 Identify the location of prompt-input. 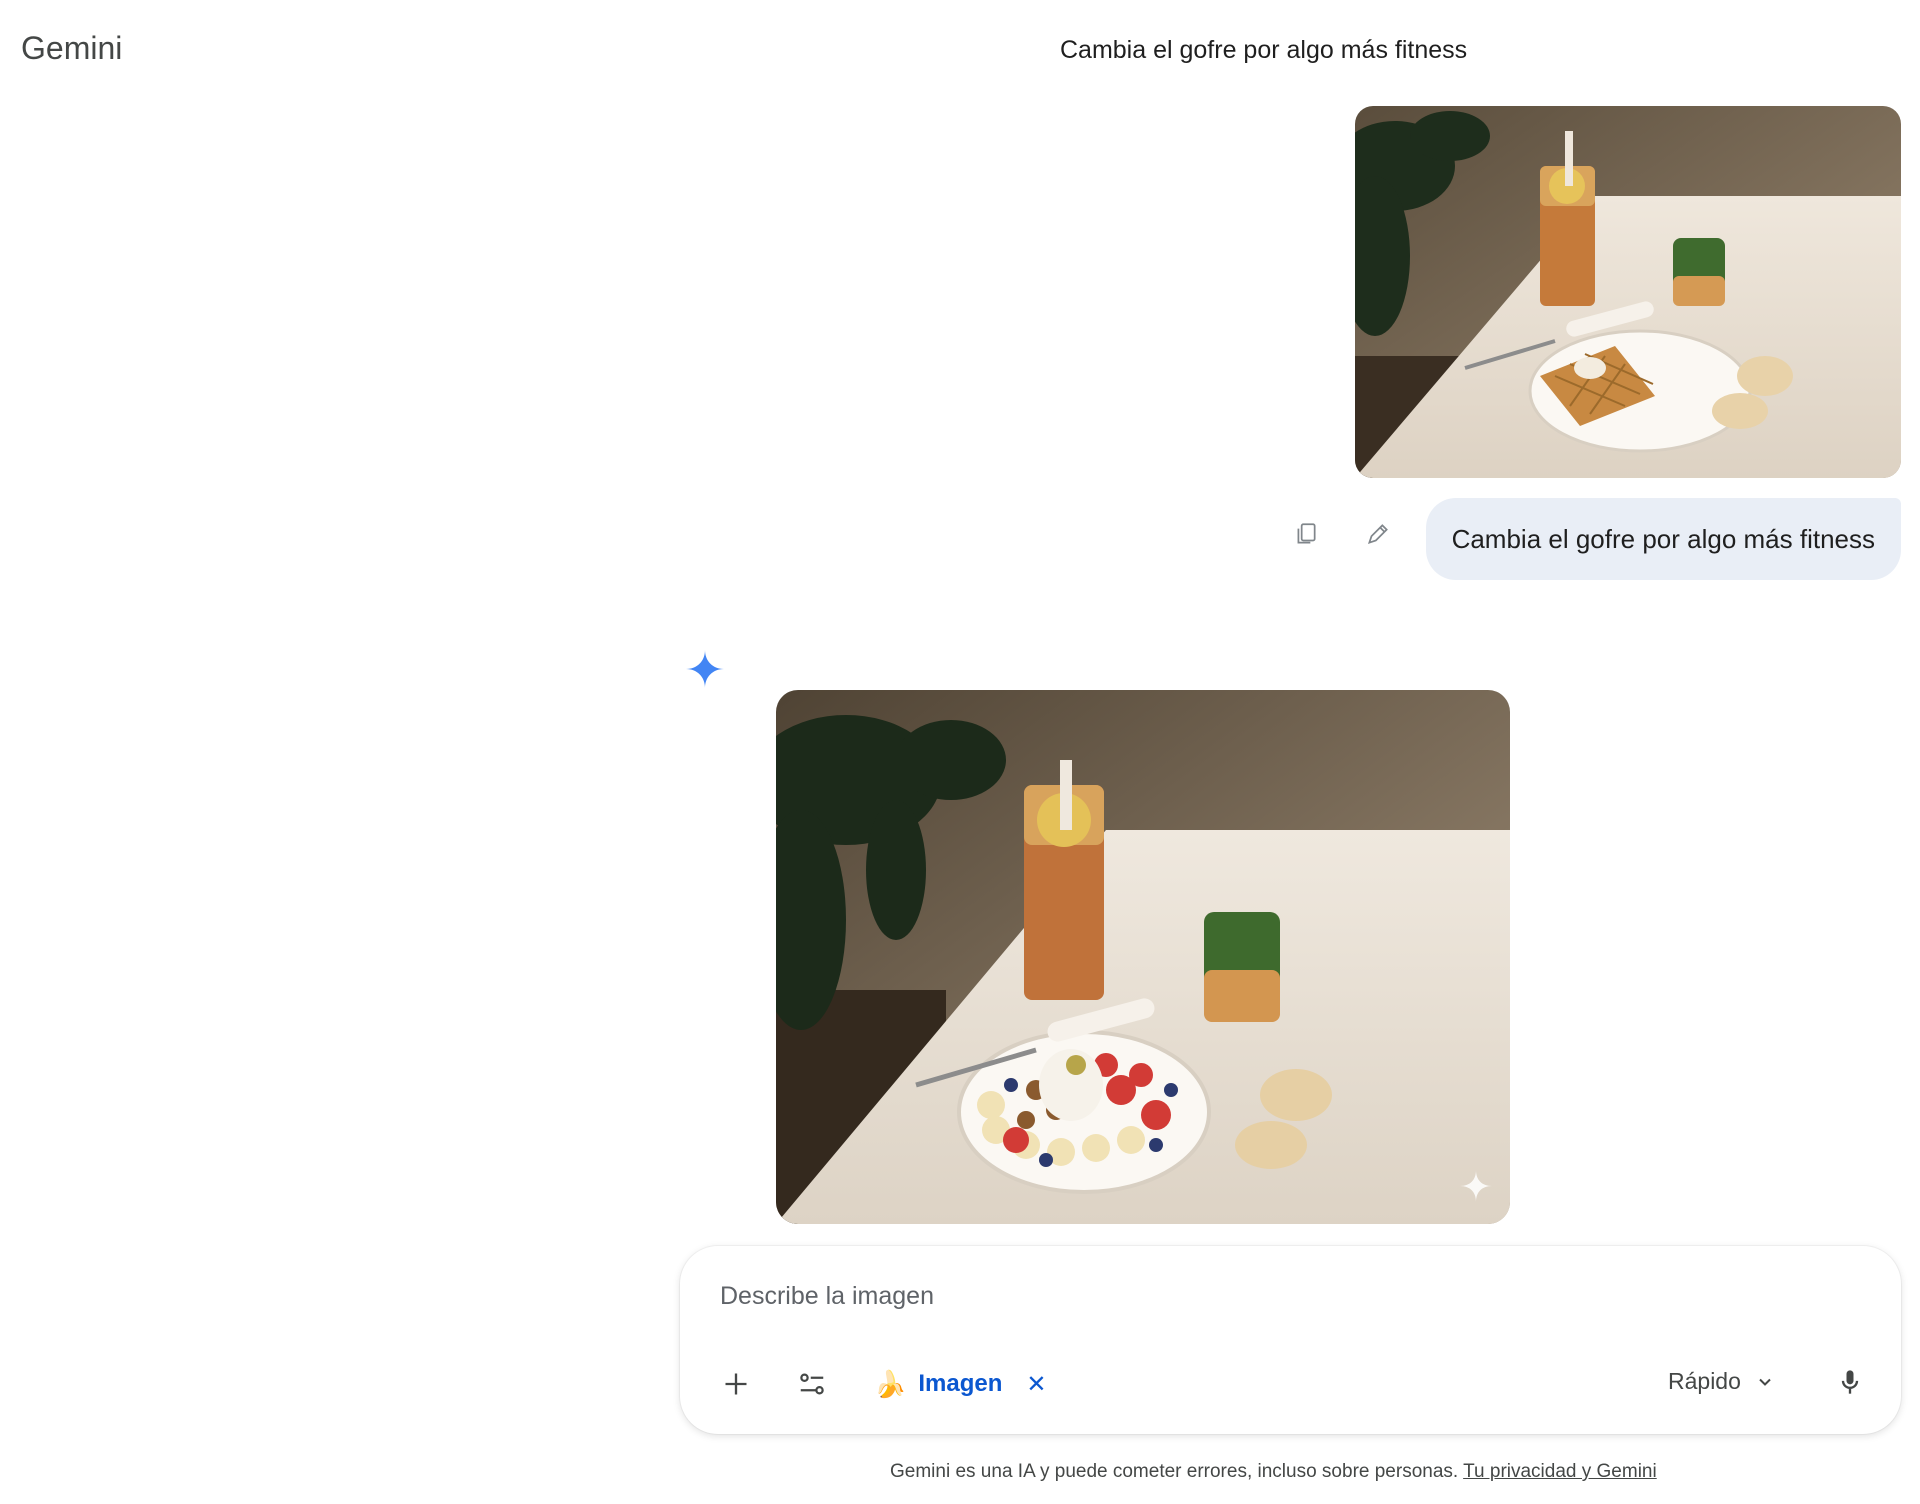
(1270, 1296).